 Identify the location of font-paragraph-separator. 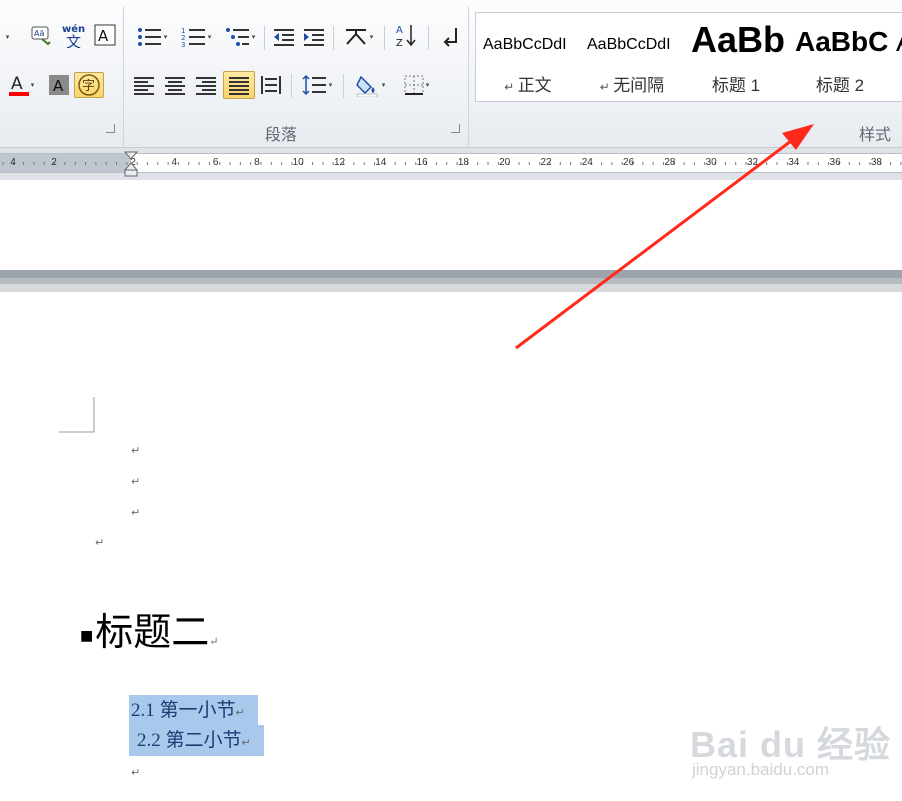
(123, 76).